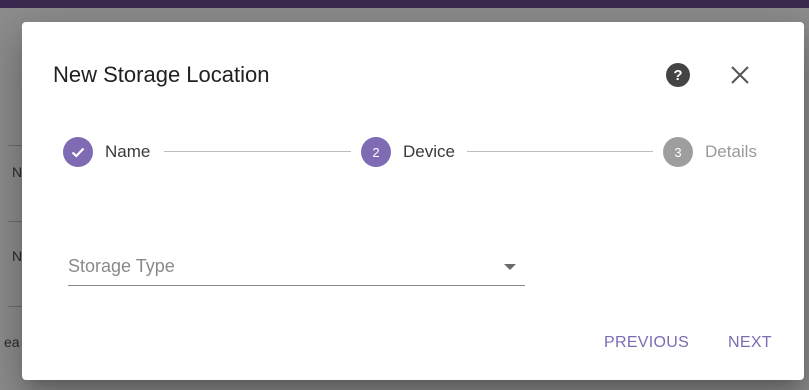 The height and width of the screenshot is (390, 809). What do you see at coordinates (510, 267) in the screenshot?
I see `dropdown-arrow-icon` at bounding box center [510, 267].